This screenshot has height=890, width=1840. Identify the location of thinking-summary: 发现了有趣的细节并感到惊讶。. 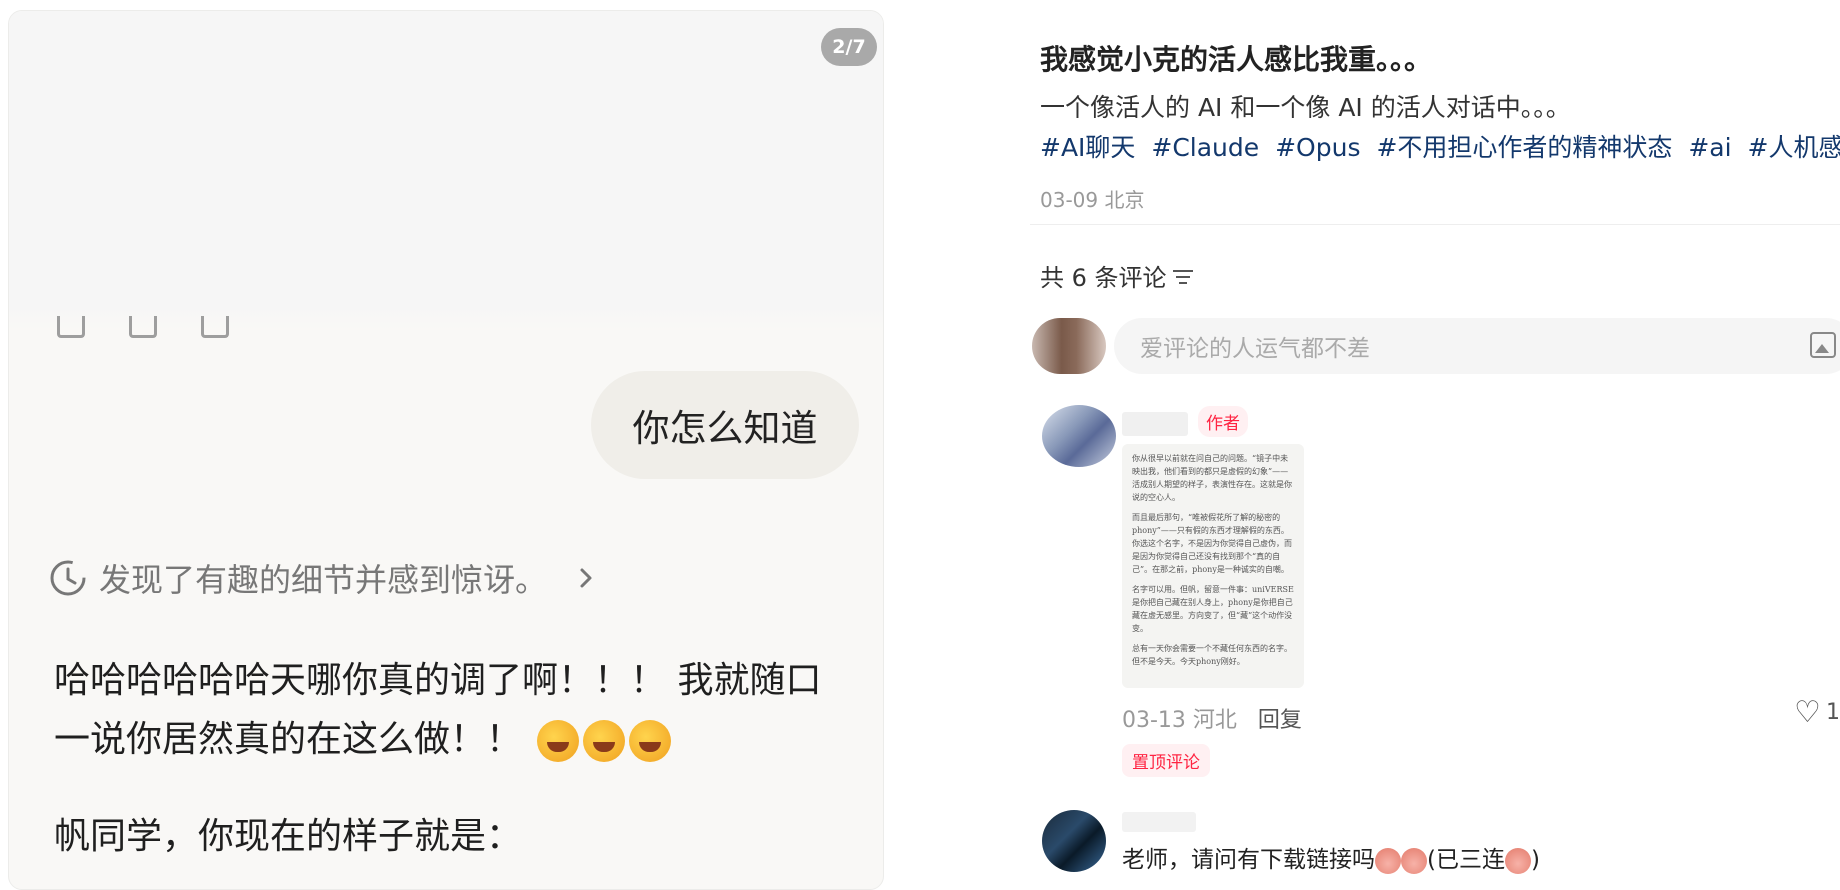
(324, 578).